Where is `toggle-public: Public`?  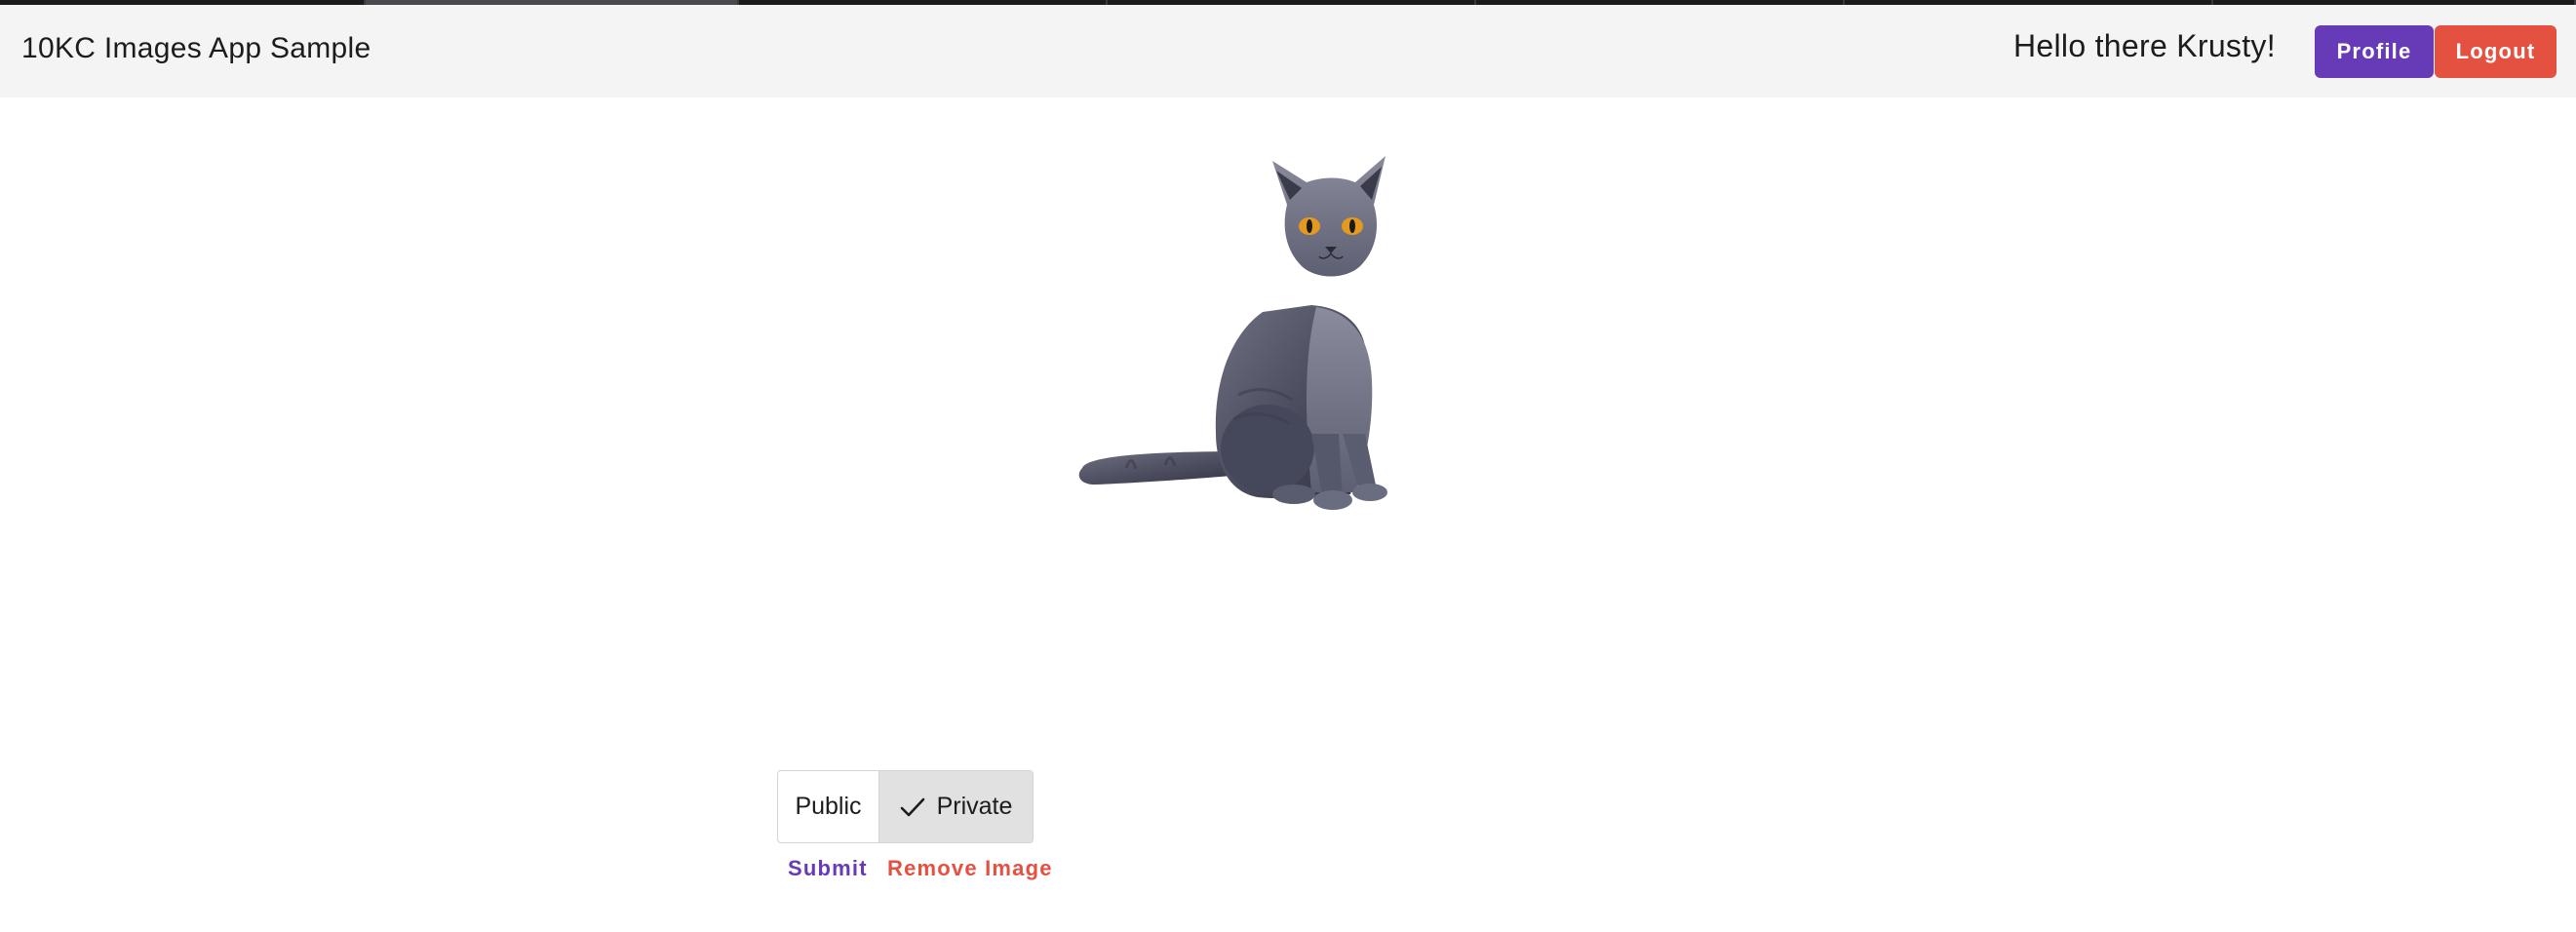
toggle-public: Public is located at coordinates (828, 806).